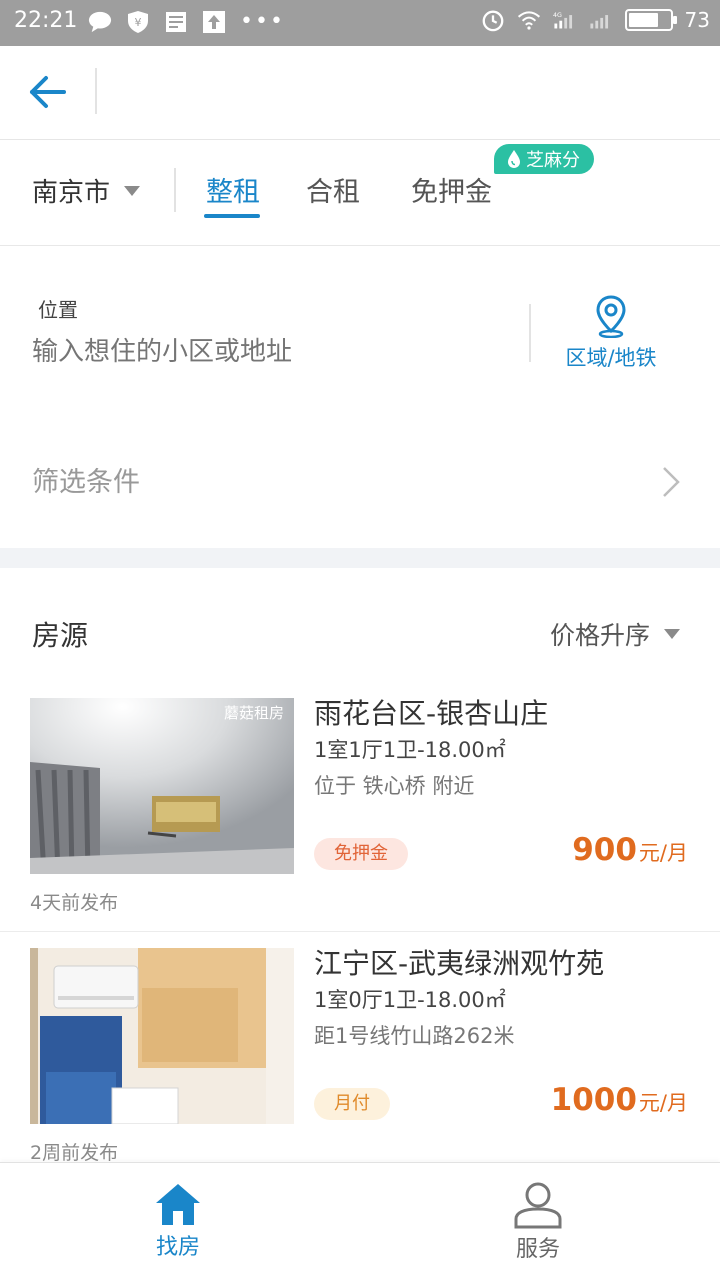  I want to click on tab-shared-rent: 合租, so click(333, 189).